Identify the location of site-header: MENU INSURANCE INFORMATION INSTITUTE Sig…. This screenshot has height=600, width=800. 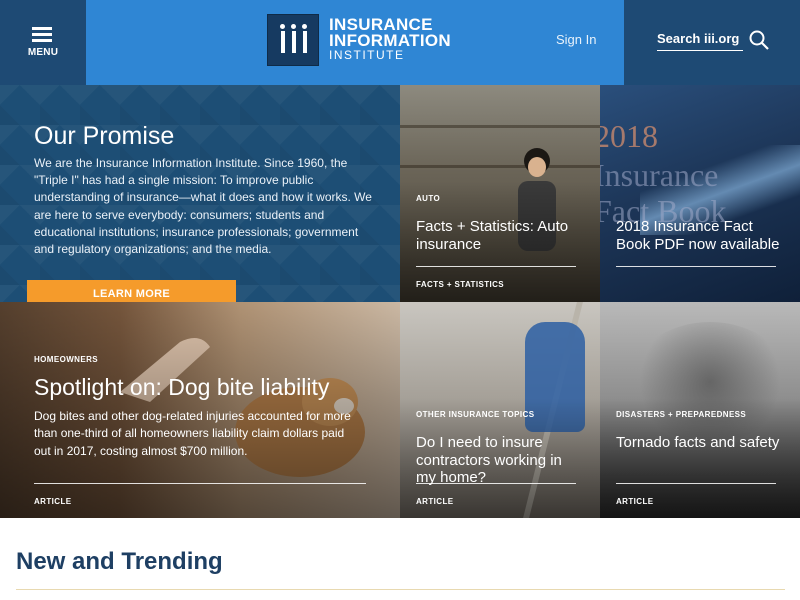
(400, 42).